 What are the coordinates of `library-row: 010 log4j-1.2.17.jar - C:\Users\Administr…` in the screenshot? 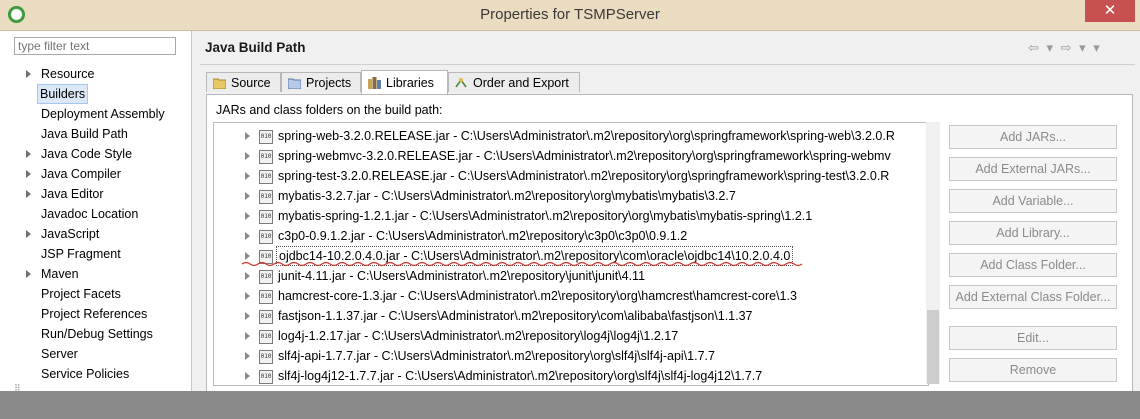 It's located at (571, 337).